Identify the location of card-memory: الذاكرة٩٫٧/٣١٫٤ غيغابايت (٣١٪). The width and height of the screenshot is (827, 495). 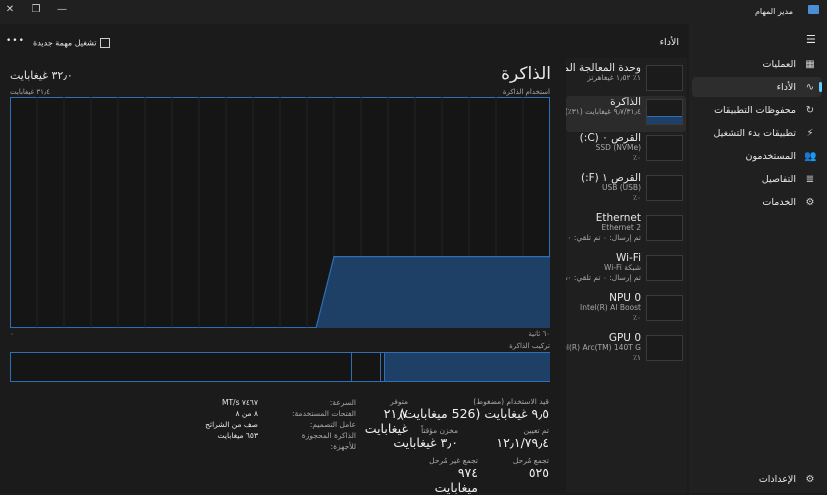
(626, 114).